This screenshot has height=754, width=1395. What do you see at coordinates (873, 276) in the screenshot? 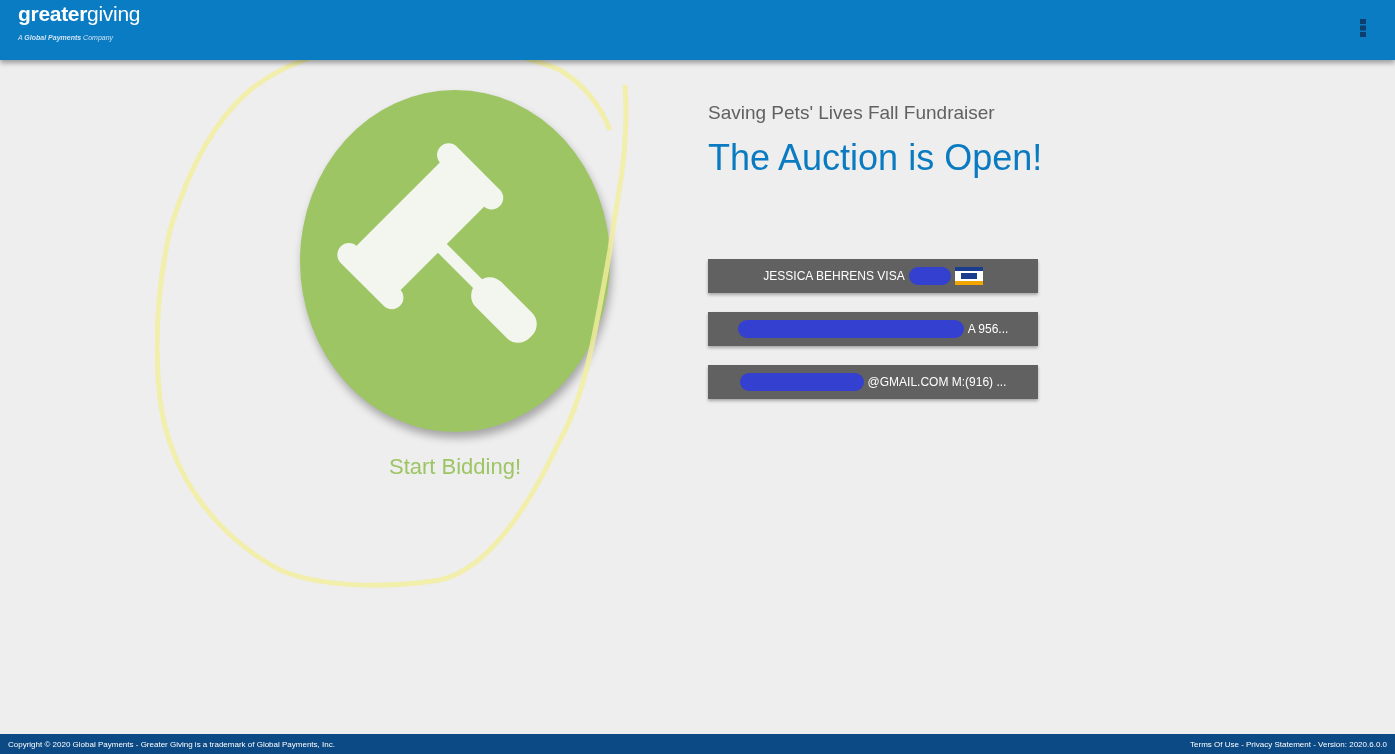
I see `account-button: JESSICA BEHRENS VISA` at bounding box center [873, 276].